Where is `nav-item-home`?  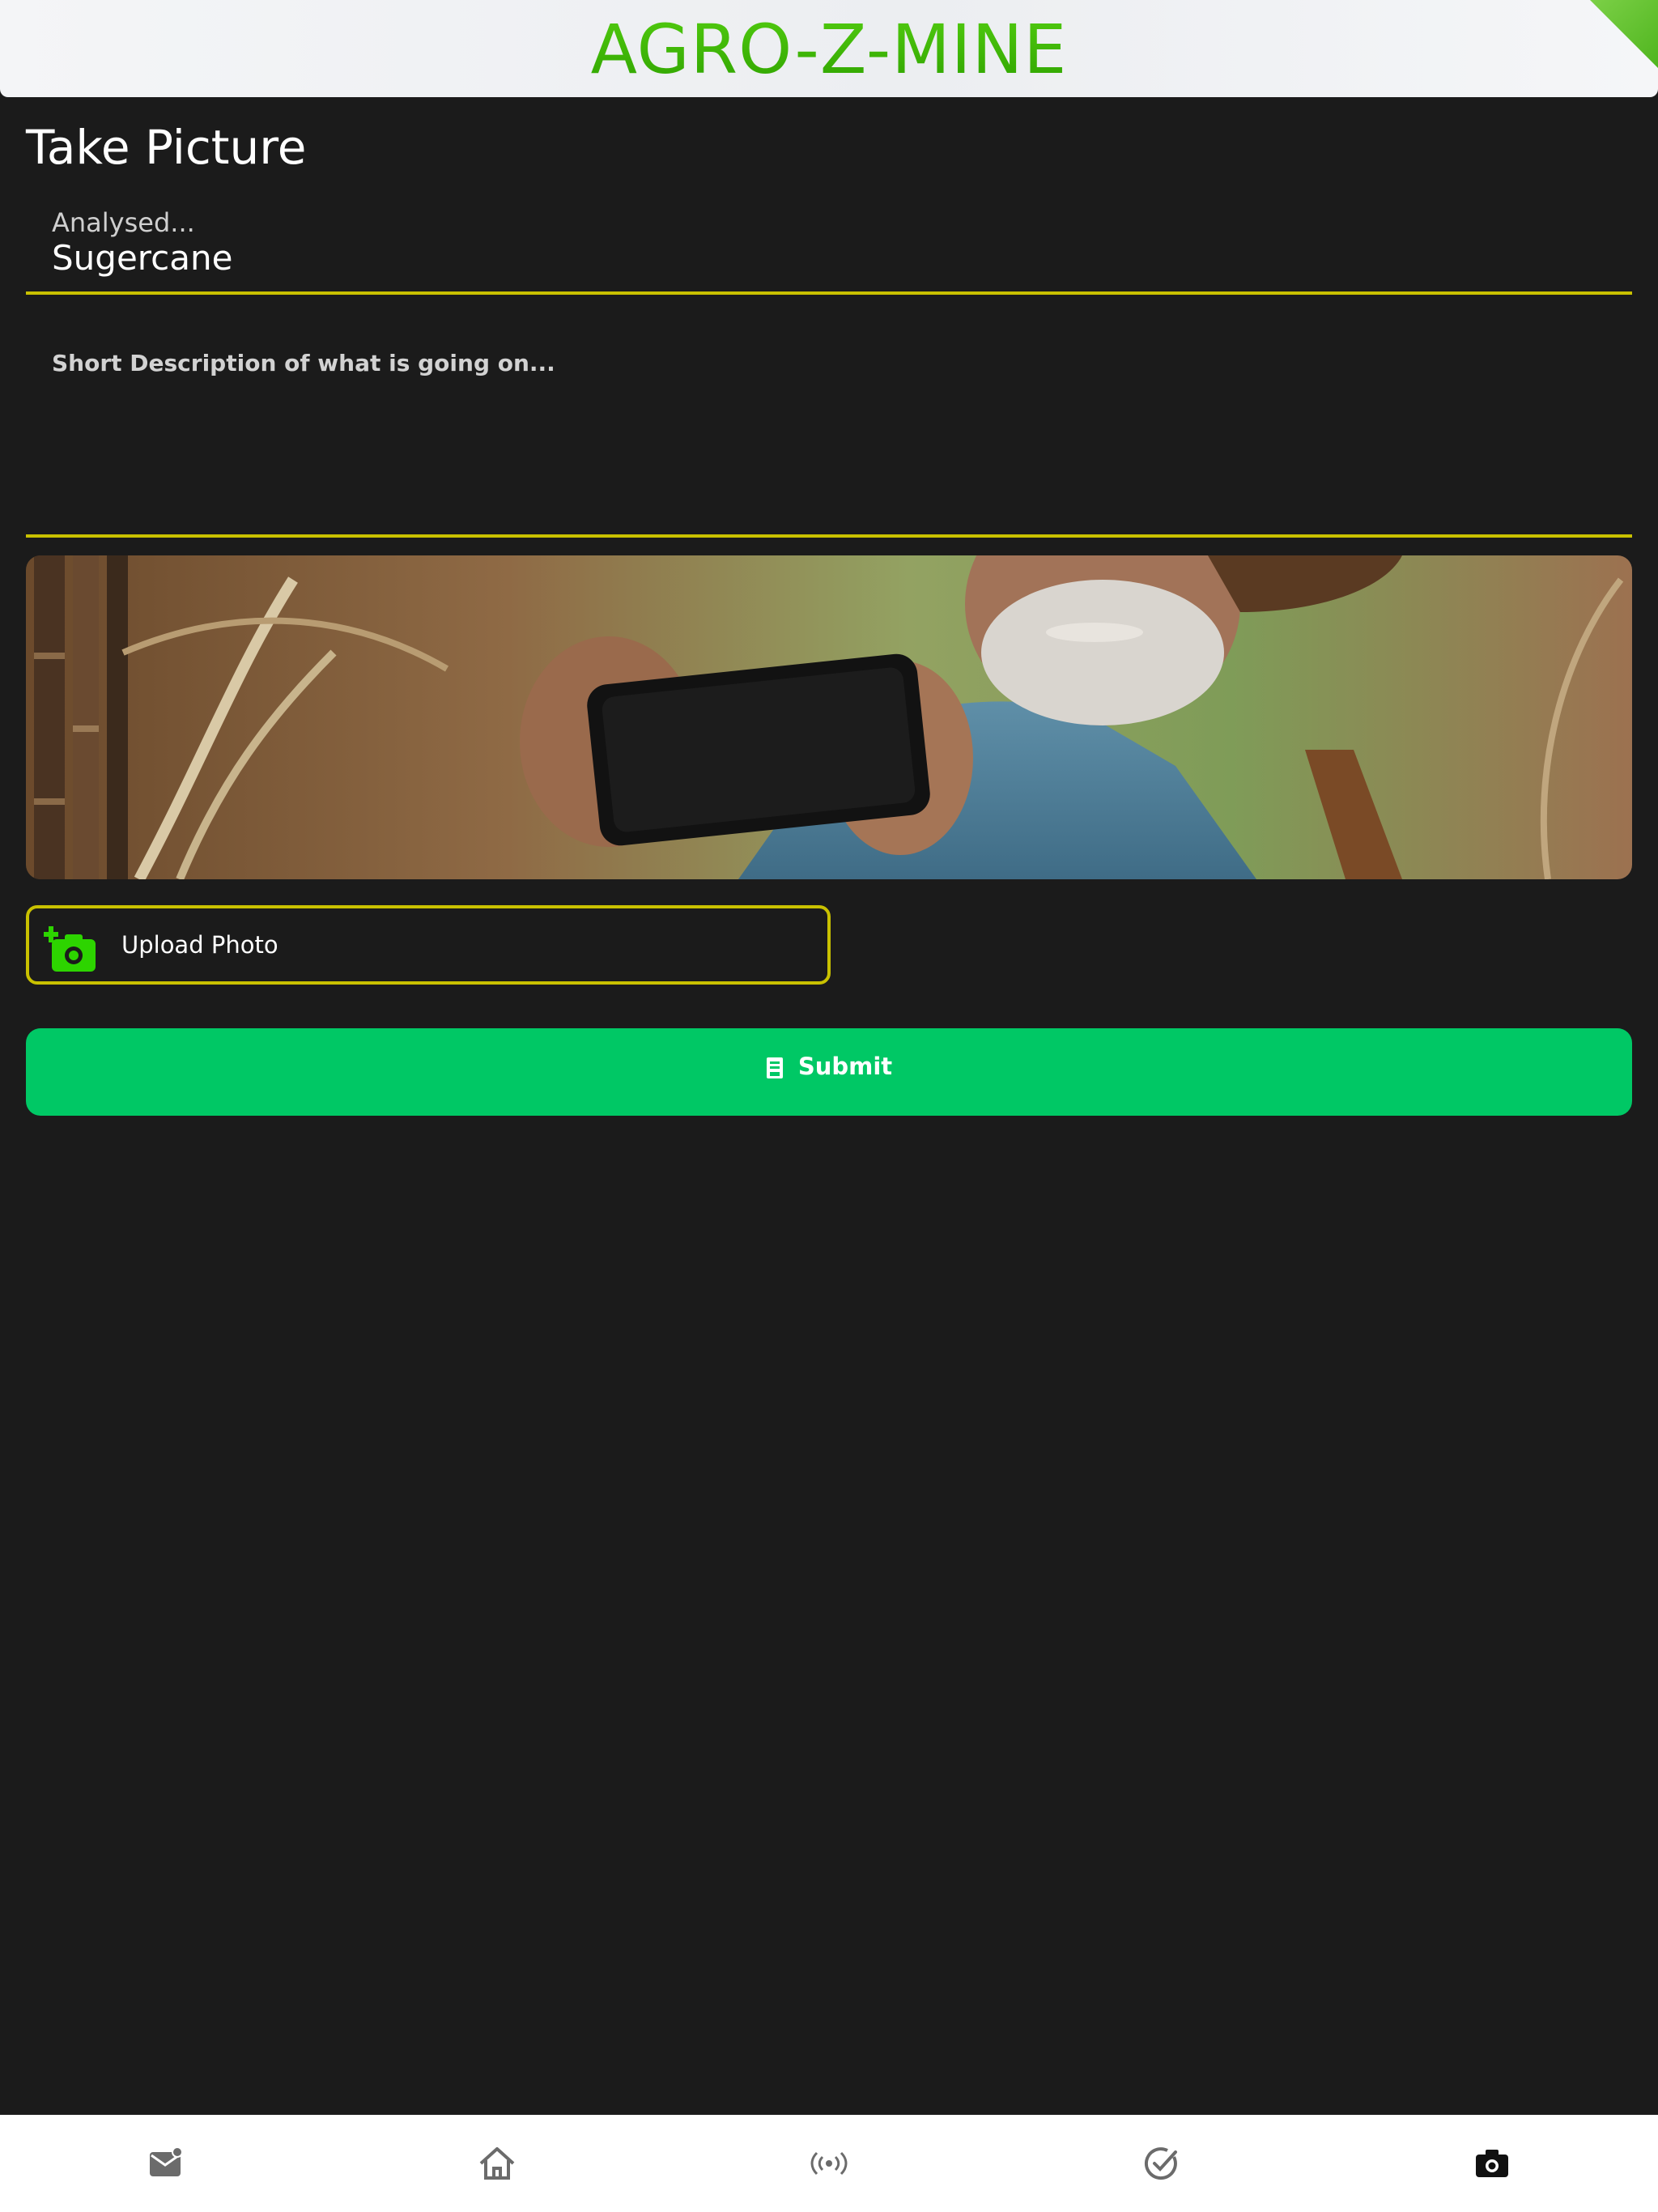
nav-item-home is located at coordinates (498, 2164).